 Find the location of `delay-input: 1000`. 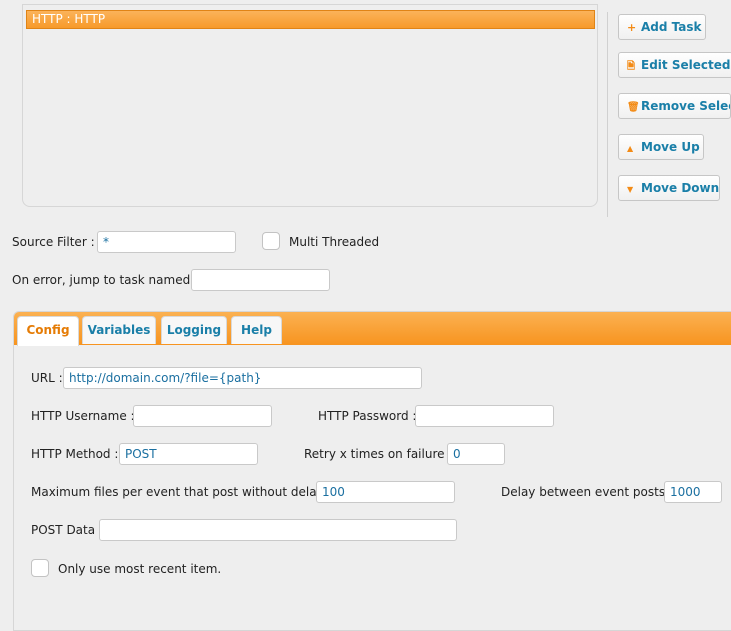

delay-input: 1000 is located at coordinates (693, 492).